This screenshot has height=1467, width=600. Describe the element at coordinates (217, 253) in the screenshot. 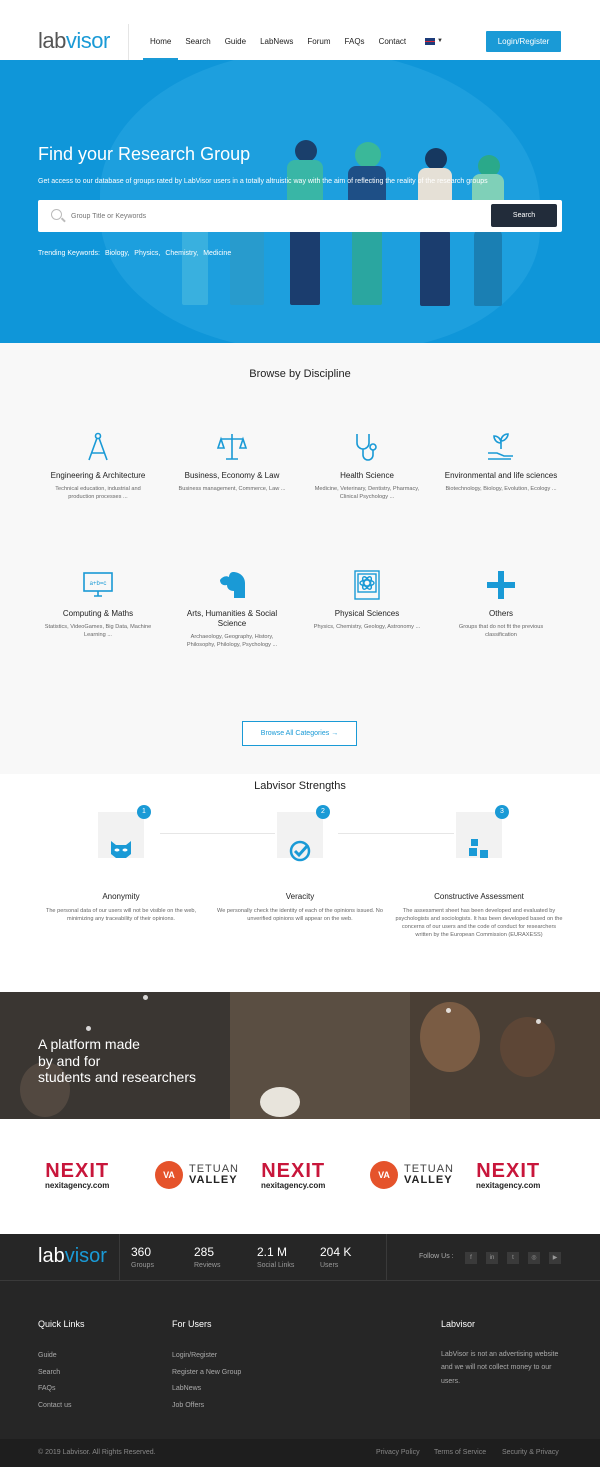

I see `trending-keyword-medicine: Medicine` at that location.